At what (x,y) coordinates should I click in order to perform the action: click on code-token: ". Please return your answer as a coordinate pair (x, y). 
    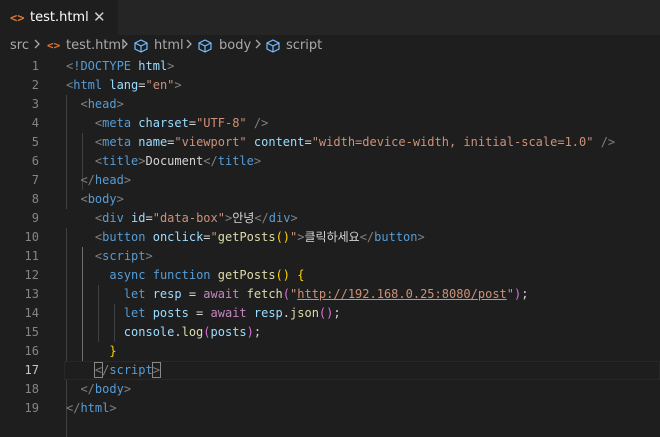
    Looking at the image, I should click on (214, 237).